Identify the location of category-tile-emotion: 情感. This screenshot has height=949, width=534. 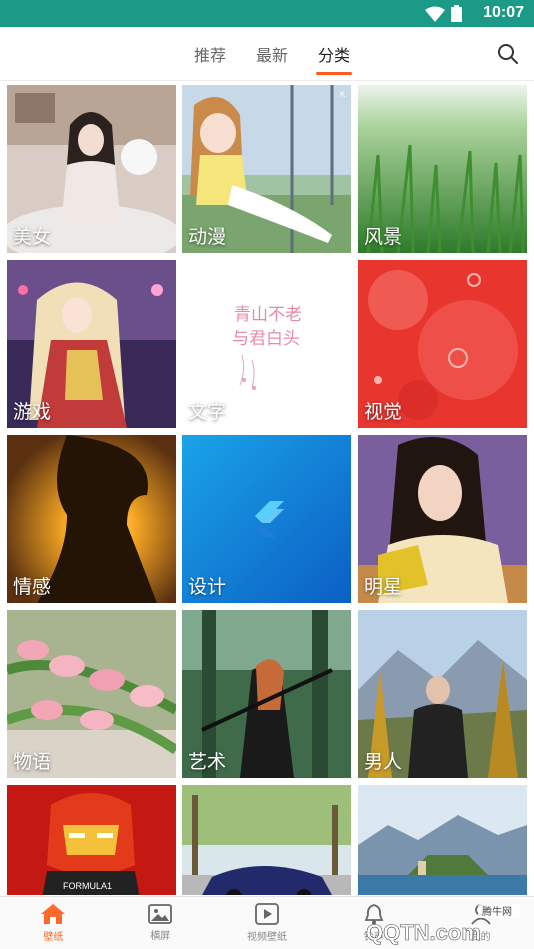
(91, 519).